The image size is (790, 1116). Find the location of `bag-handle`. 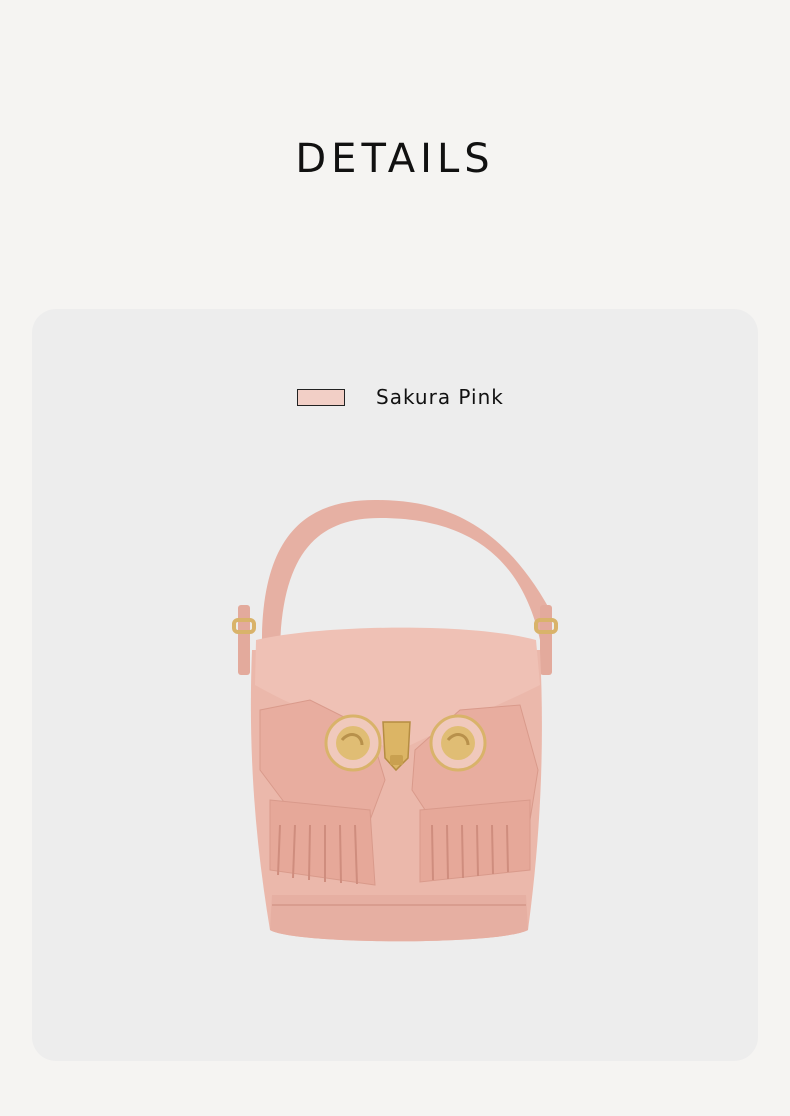

bag-handle is located at coordinates (406, 575).